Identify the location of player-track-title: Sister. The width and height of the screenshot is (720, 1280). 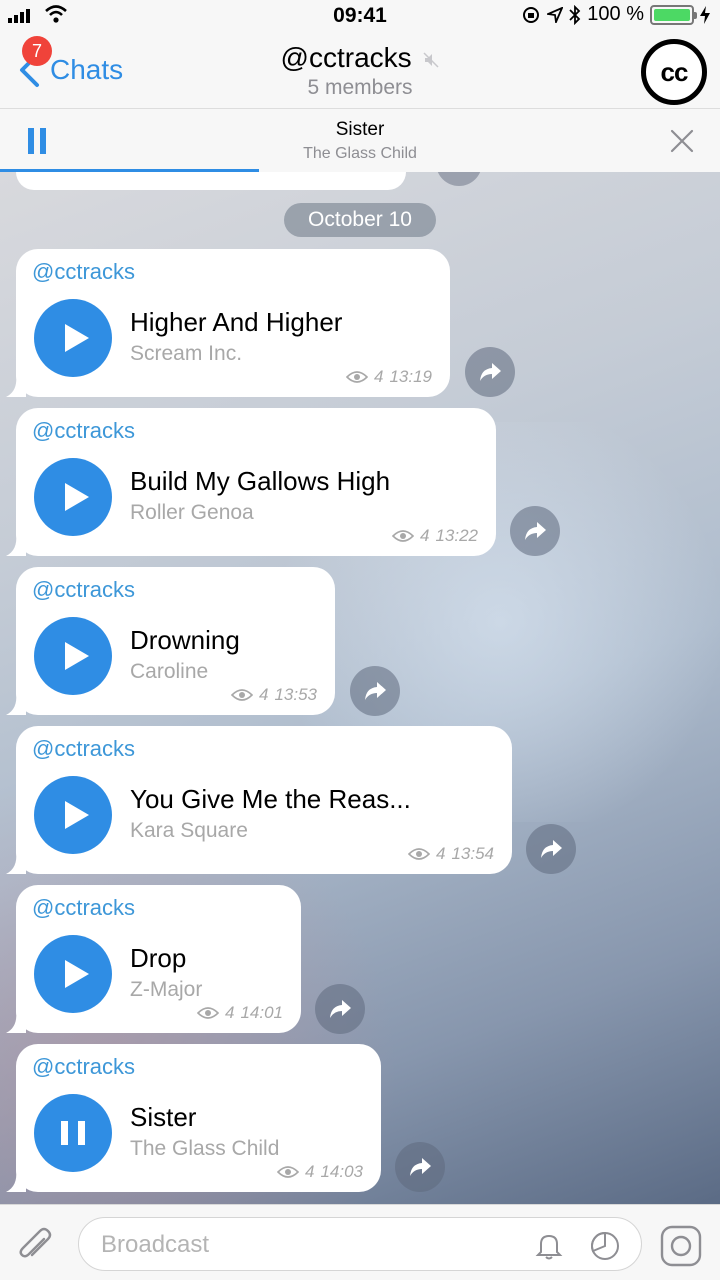
(360, 129).